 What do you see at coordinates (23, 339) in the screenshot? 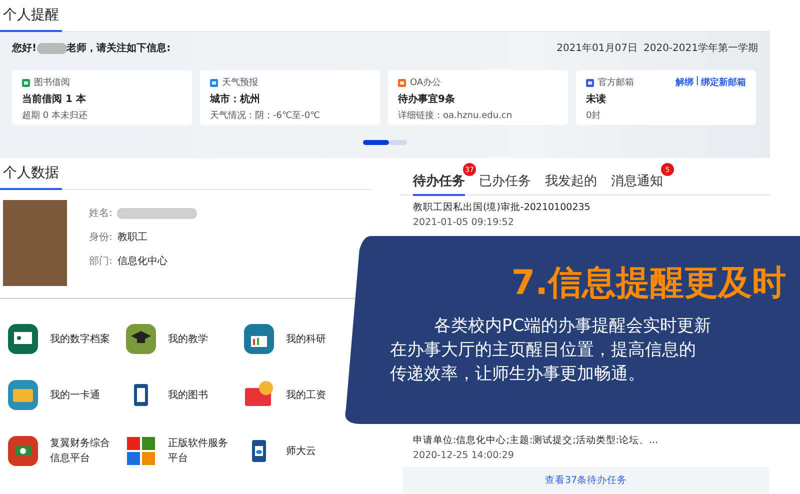
I see `archive-app-icon` at bounding box center [23, 339].